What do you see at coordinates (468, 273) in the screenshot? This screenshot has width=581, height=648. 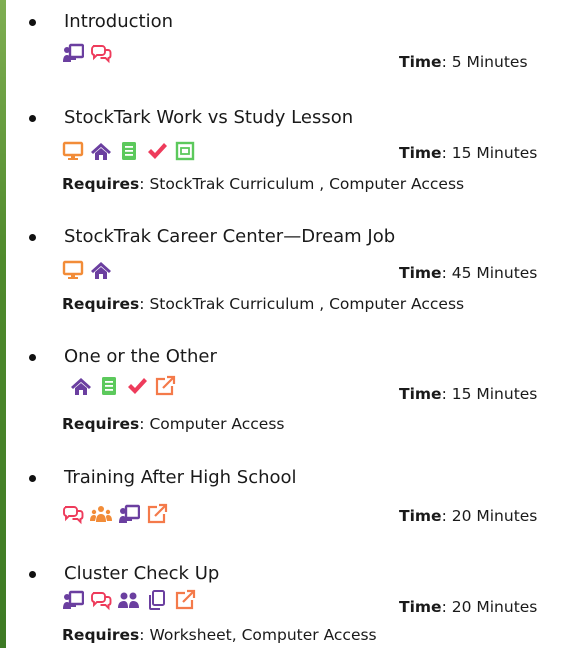 I see `activity-time: Time: 45 Minutes` at bounding box center [468, 273].